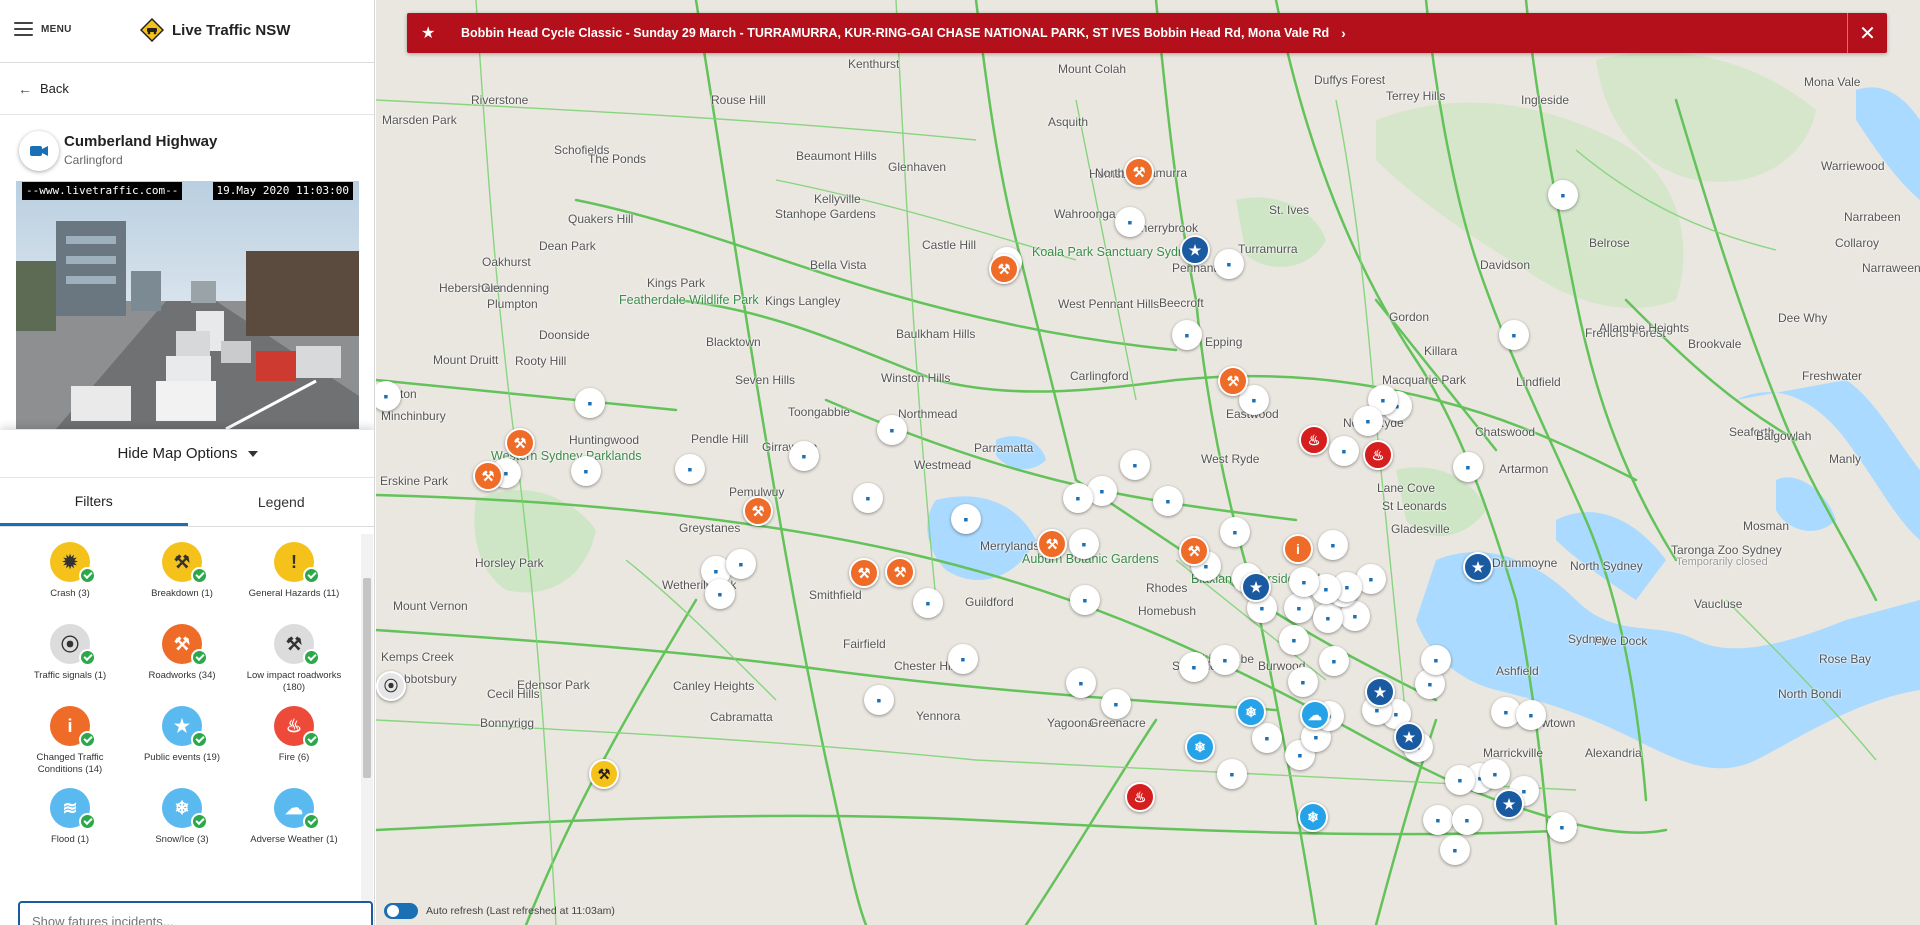  Describe the element at coordinates (182, 665) in the screenshot. I see `filter-item: ⚒ Roadworks (34)` at that location.